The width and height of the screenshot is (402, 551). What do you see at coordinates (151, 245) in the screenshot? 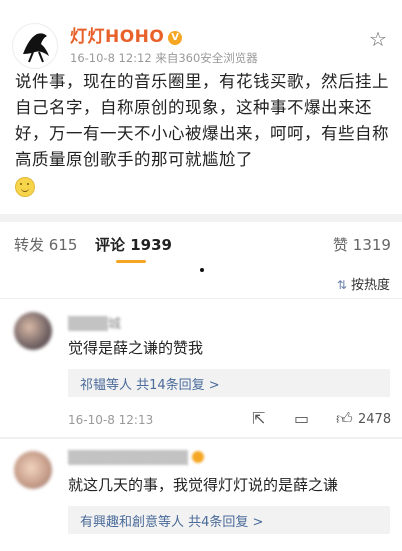
I see `tab-comment-count: 1939` at bounding box center [151, 245].